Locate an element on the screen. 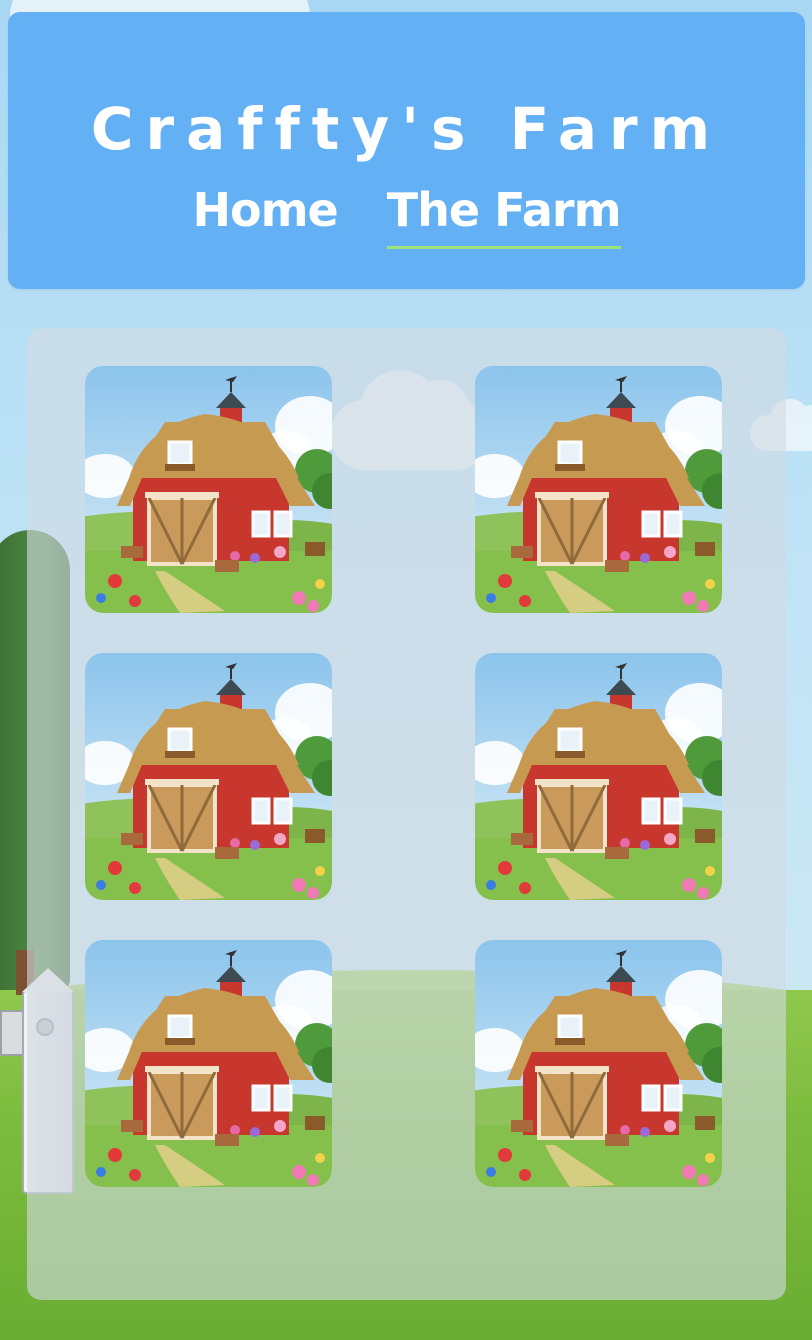  main-nav: Home The Farm is located at coordinates (406, 214).